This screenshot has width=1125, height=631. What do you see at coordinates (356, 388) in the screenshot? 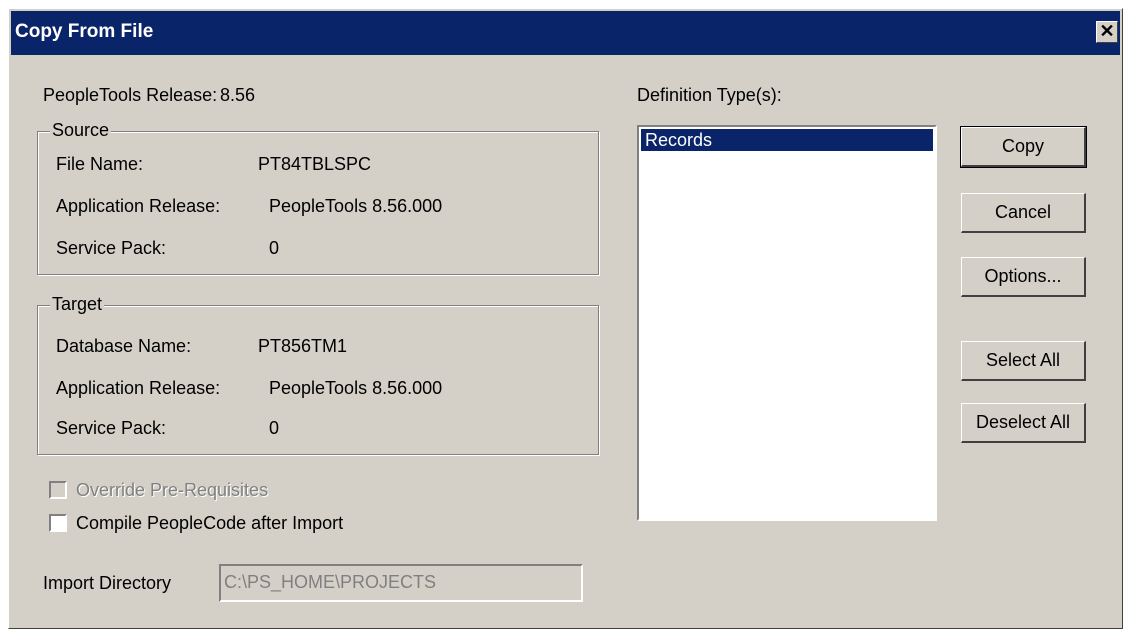
I see `target-app-release-value: PeopleTools 8.56.000` at bounding box center [356, 388].